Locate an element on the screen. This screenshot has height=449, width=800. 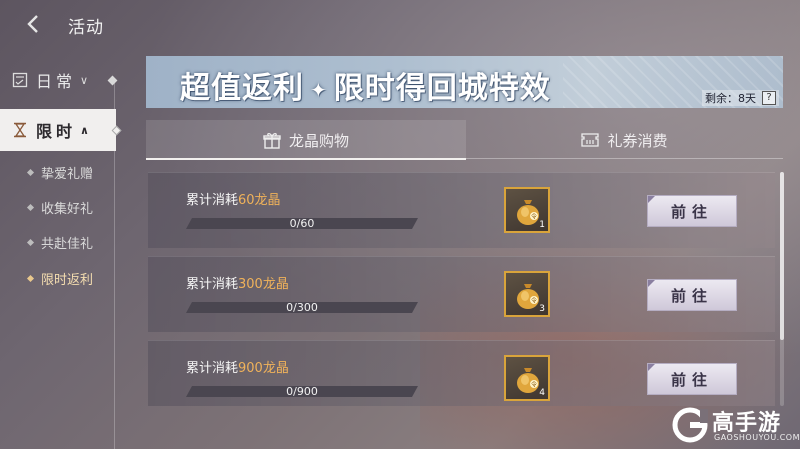
reward-item: 令 4 is located at coordinates (527, 378).